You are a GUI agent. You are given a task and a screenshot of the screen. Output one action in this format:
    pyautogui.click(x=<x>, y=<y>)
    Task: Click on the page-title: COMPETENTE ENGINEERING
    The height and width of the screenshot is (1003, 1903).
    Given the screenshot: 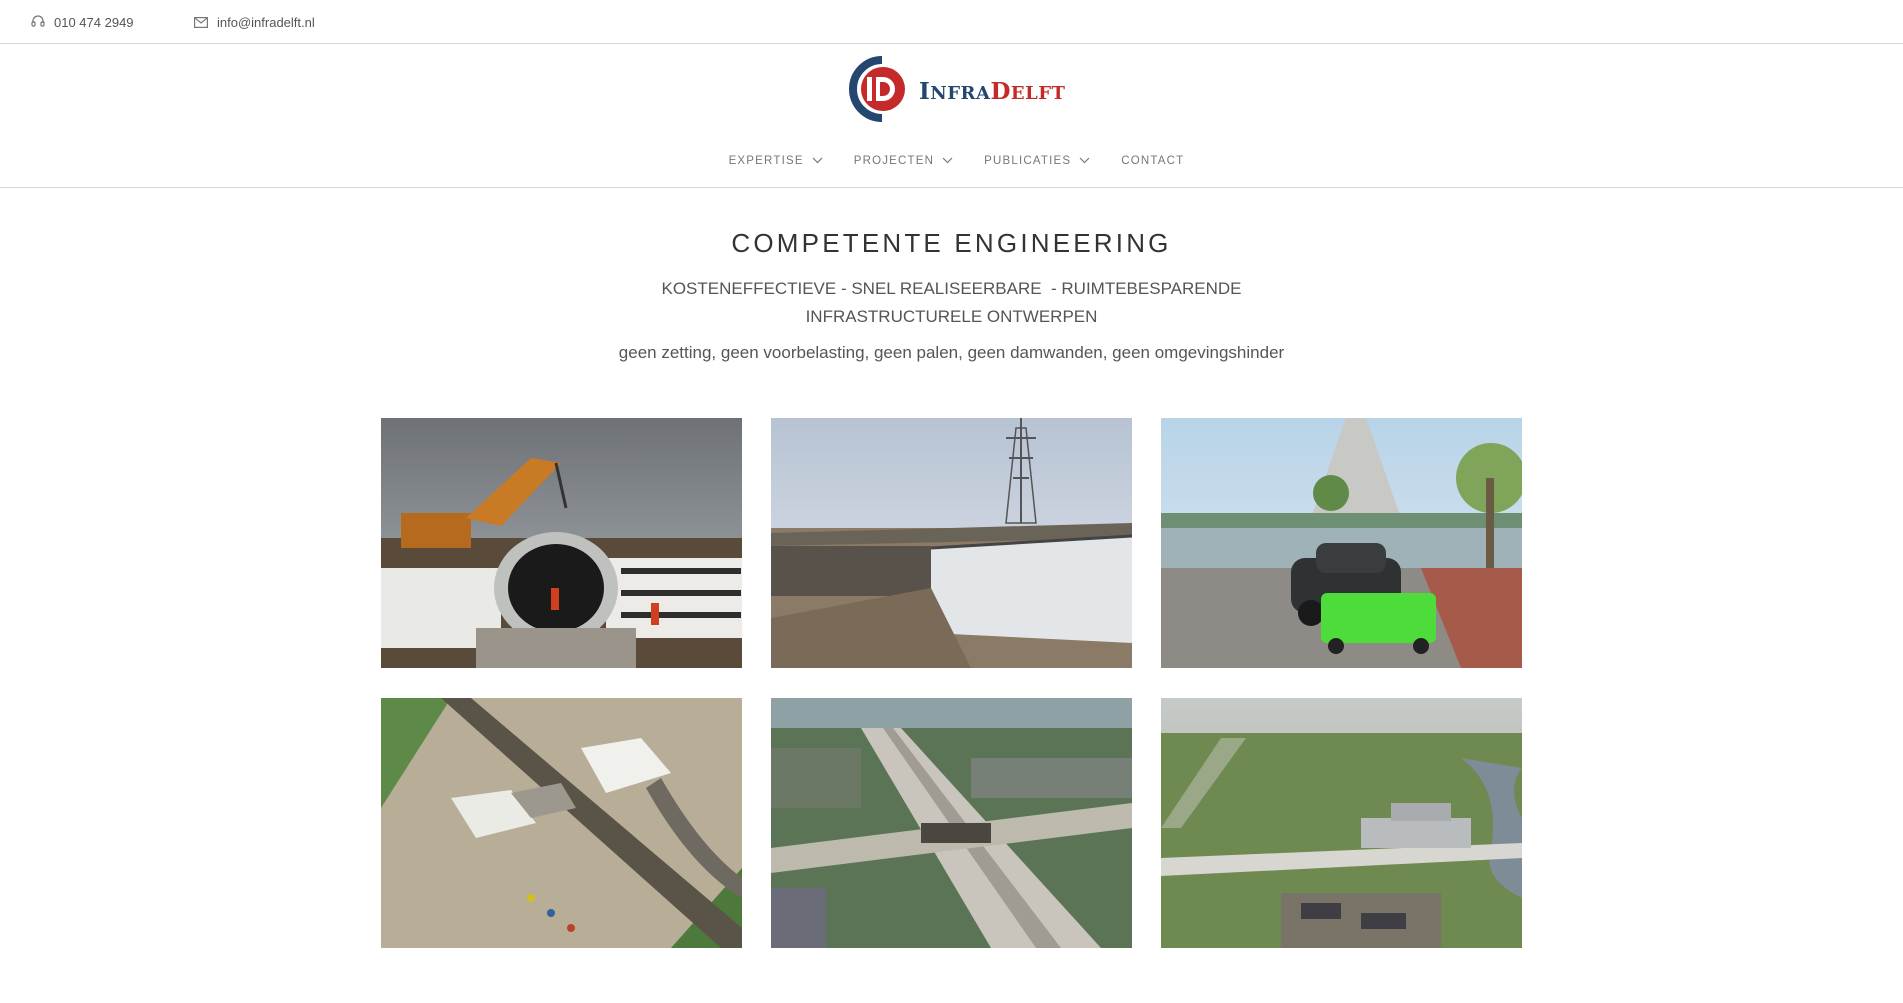 What is the action you would take?
    pyautogui.click(x=951, y=243)
    